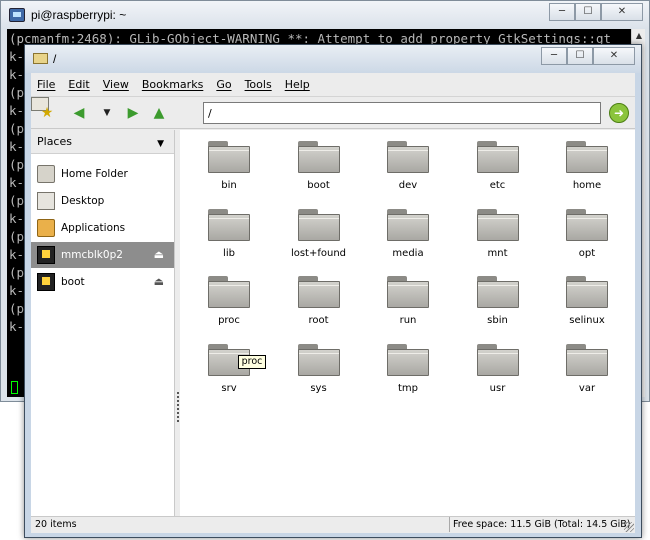  What do you see at coordinates (178, 407) in the screenshot?
I see `splitter-grip` at bounding box center [178, 407].